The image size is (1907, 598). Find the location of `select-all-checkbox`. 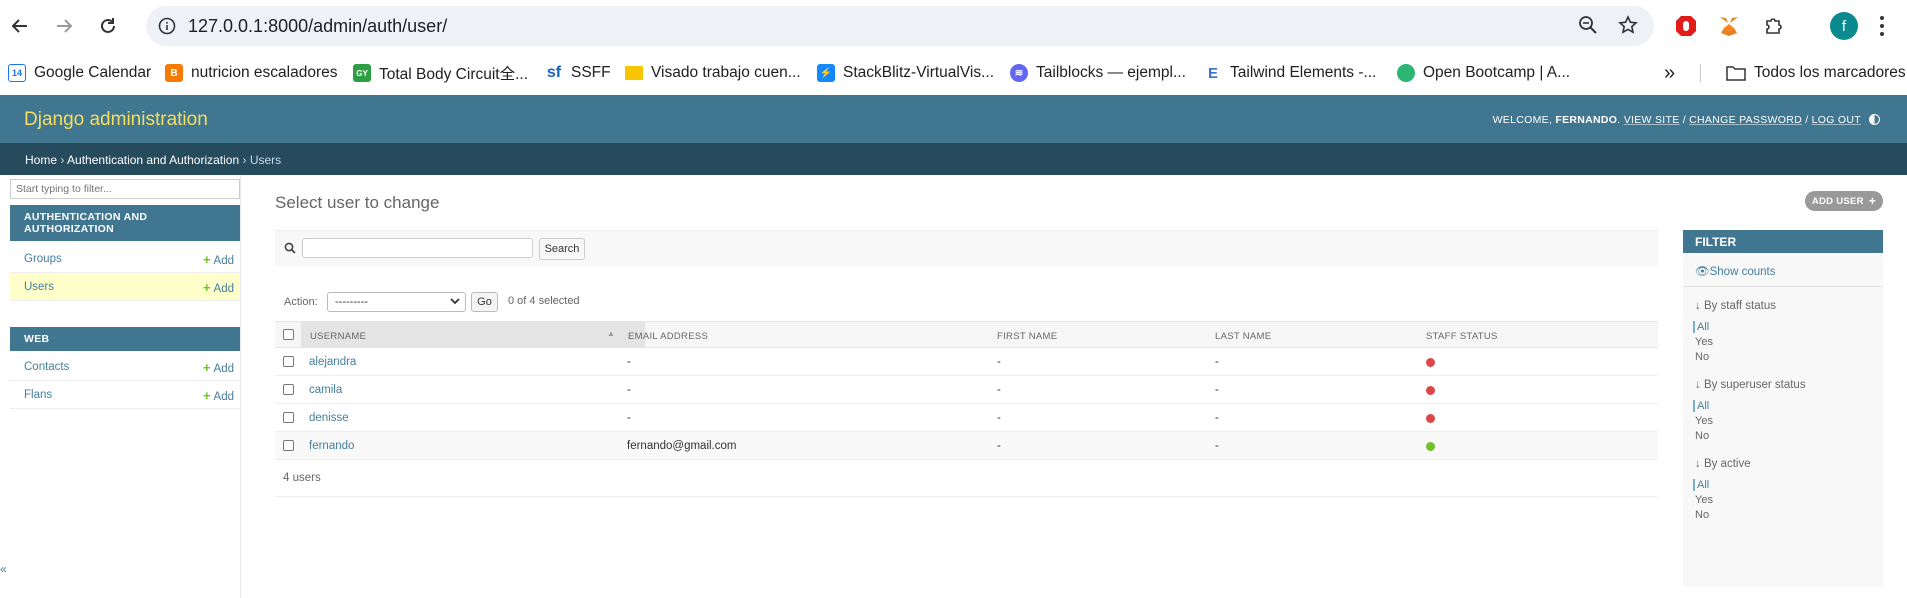

select-all-checkbox is located at coordinates (288, 334).